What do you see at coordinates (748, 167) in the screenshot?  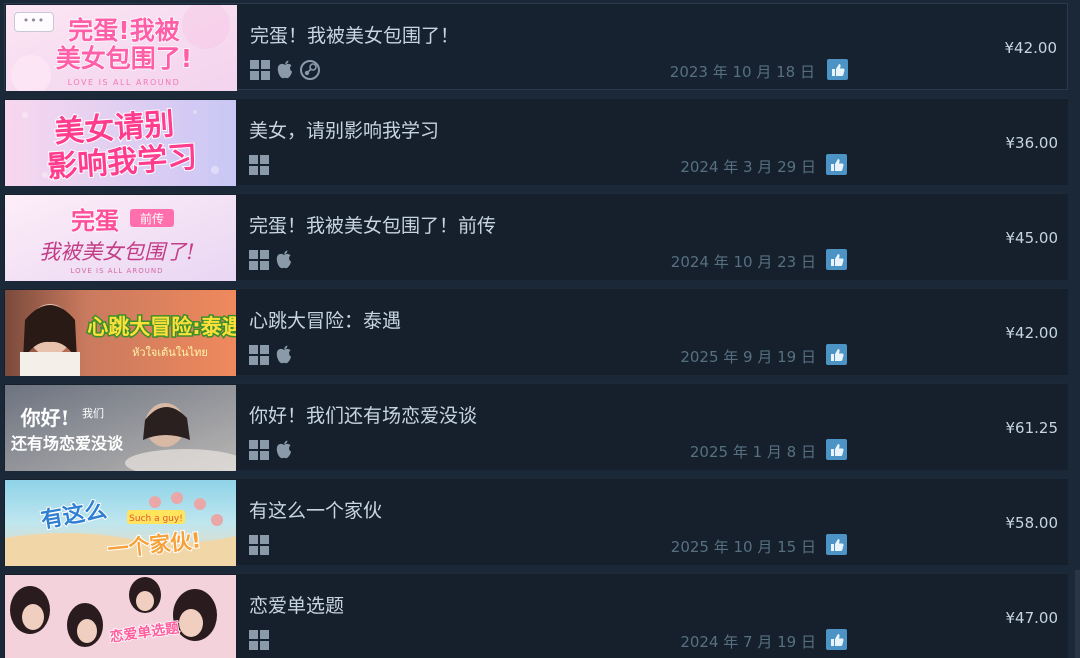 I see `release-date: 2024 年 3 月 29 日` at bounding box center [748, 167].